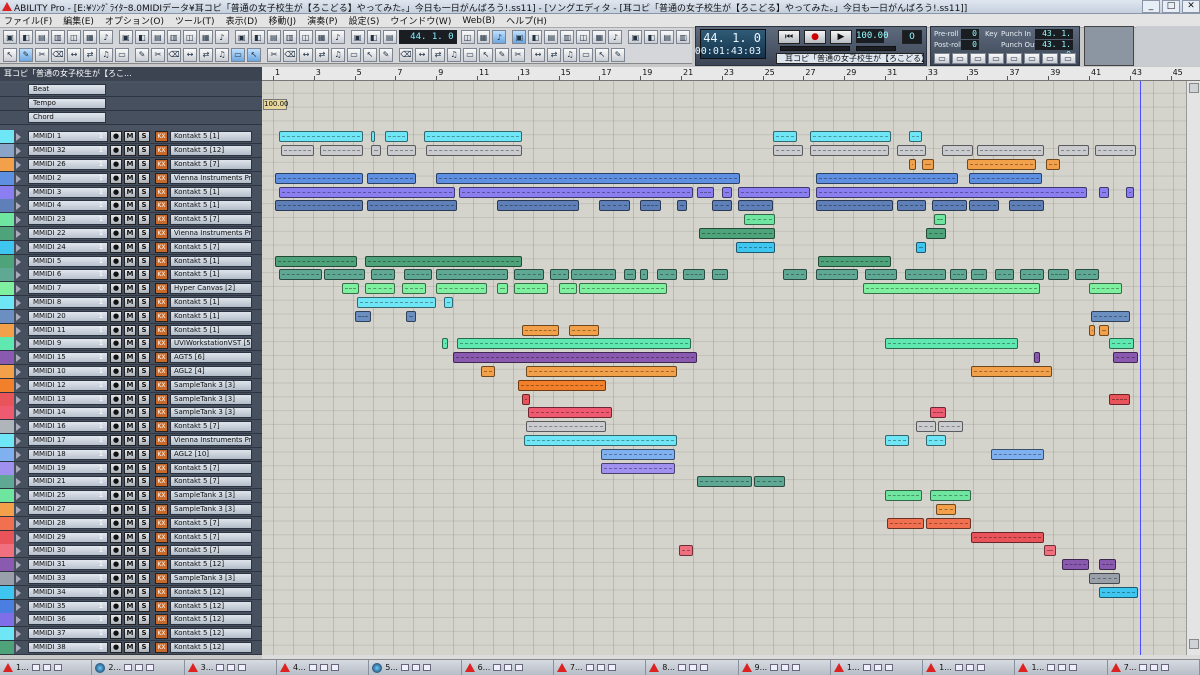 The height and width of the screenshot is (675, 1200). What do you see at coordinates (28, 20) in the screenshot?
I see `menu-item-0: ファイル(F)` at bounding box center [28, 20].